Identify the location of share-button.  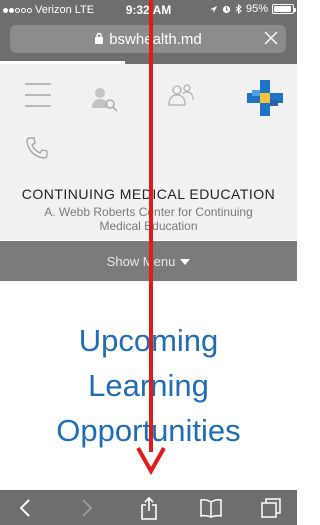
(149, 508).